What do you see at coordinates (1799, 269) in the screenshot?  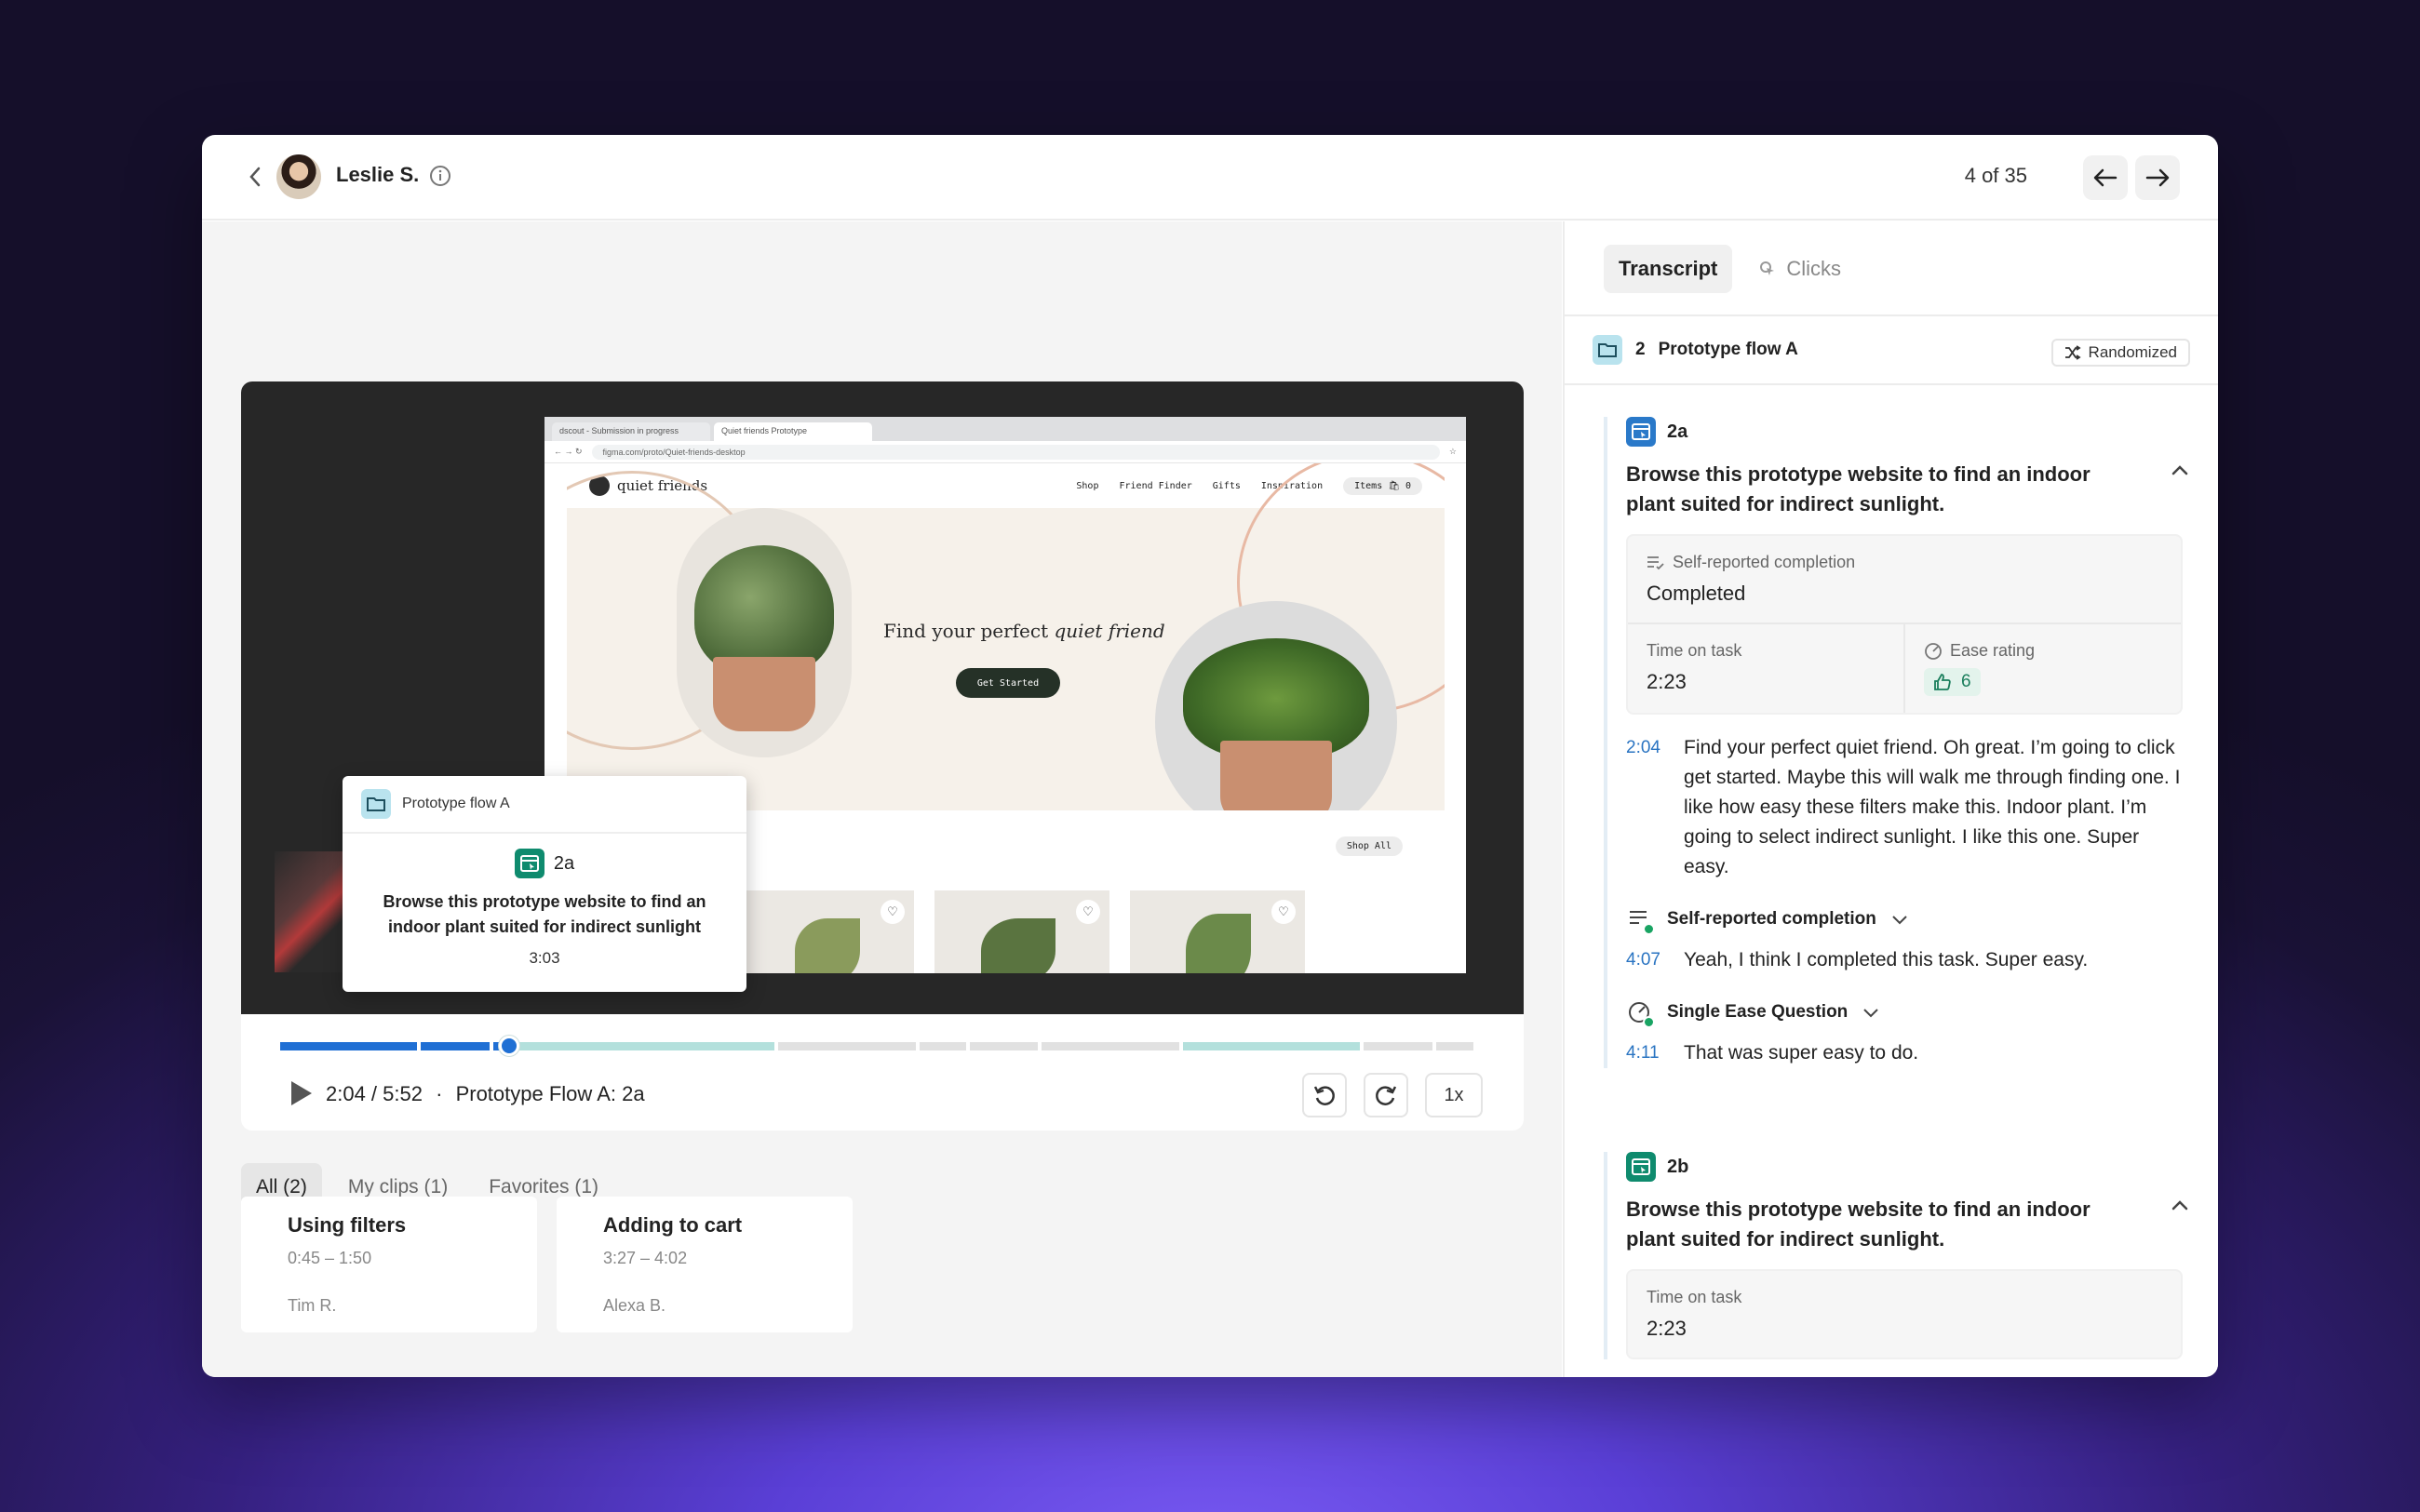 I see `tab-clicks: Clicks` at bounding box center [1799, 269].